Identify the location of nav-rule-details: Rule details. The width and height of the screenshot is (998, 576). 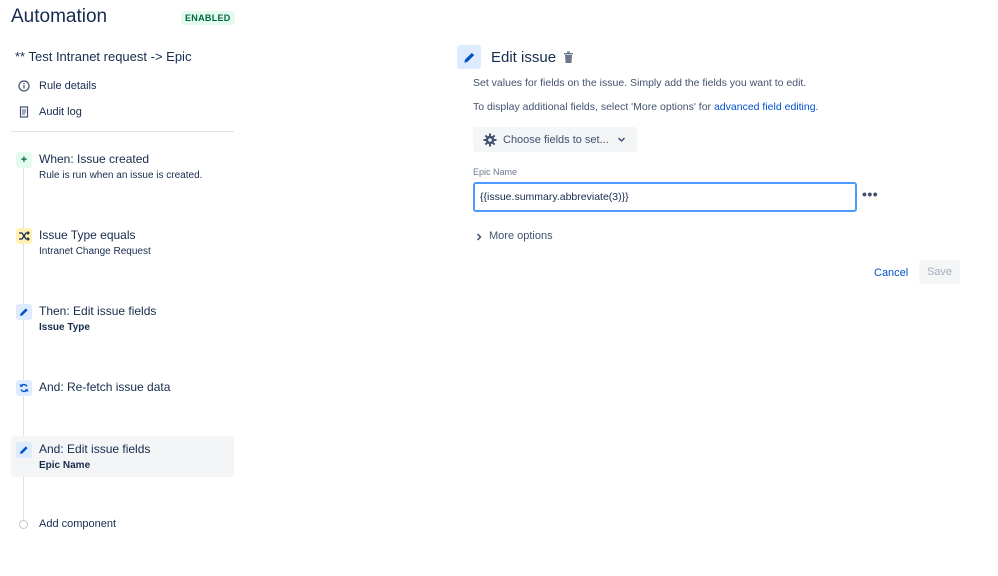
(57, 86).